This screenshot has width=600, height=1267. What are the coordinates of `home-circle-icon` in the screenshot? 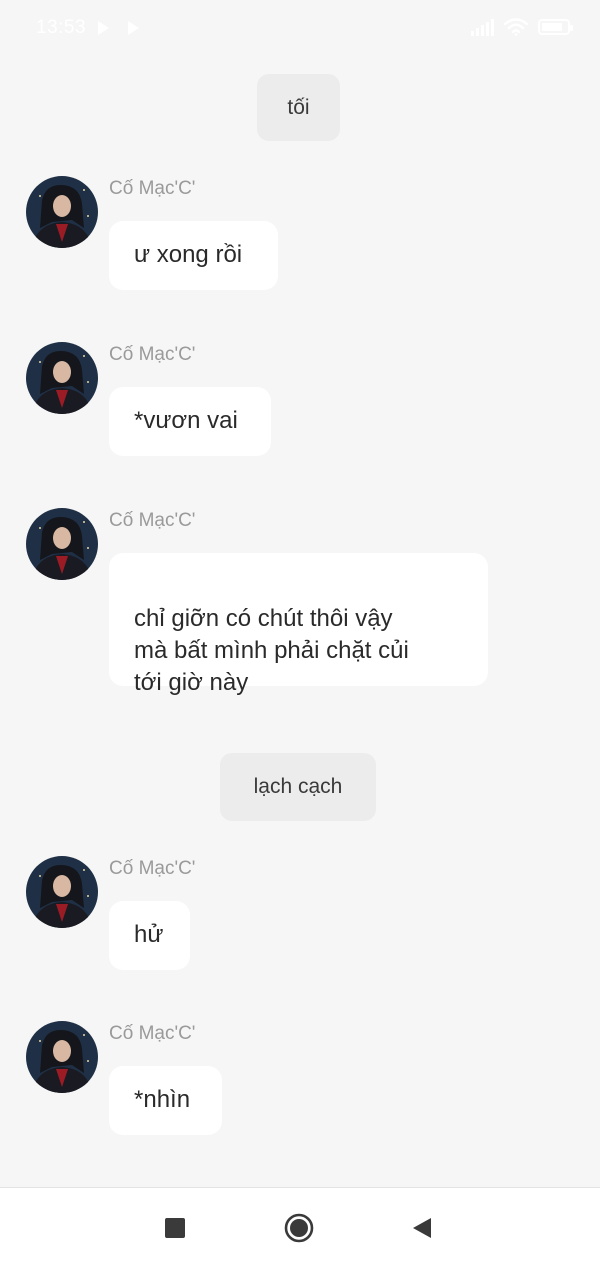 It's located at (299, 1228).